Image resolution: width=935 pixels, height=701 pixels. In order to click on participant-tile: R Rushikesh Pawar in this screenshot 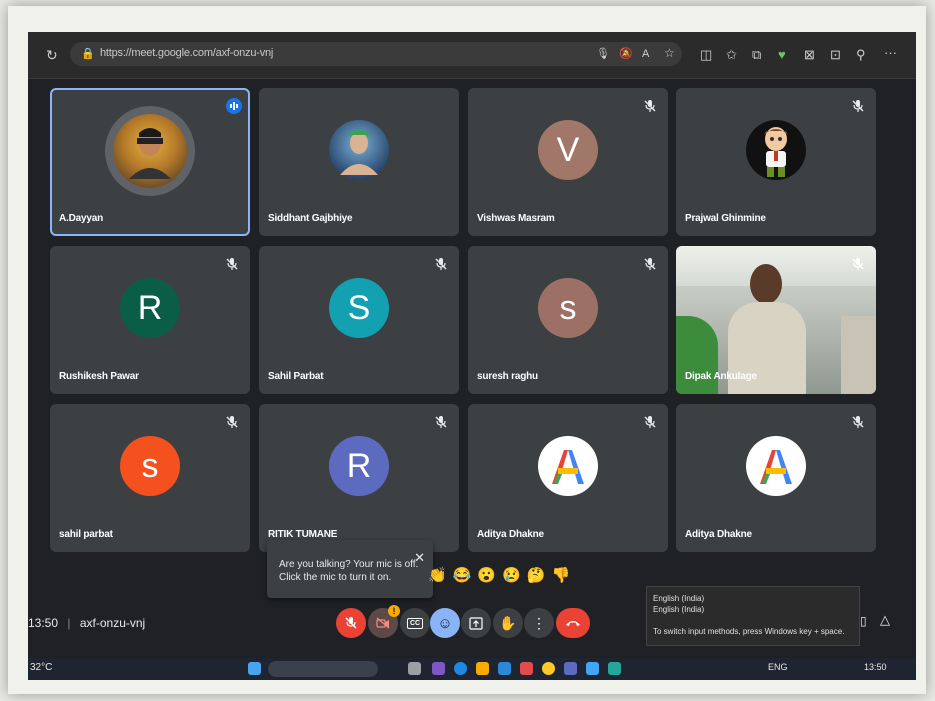, I will do `click(150, 320)`.